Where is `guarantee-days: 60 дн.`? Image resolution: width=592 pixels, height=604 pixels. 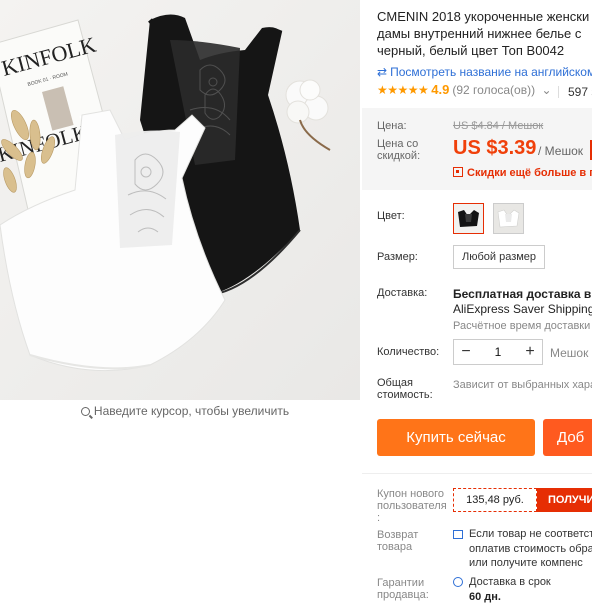 guarantee-days: 60 дн. is located at coordinates (485, 597).